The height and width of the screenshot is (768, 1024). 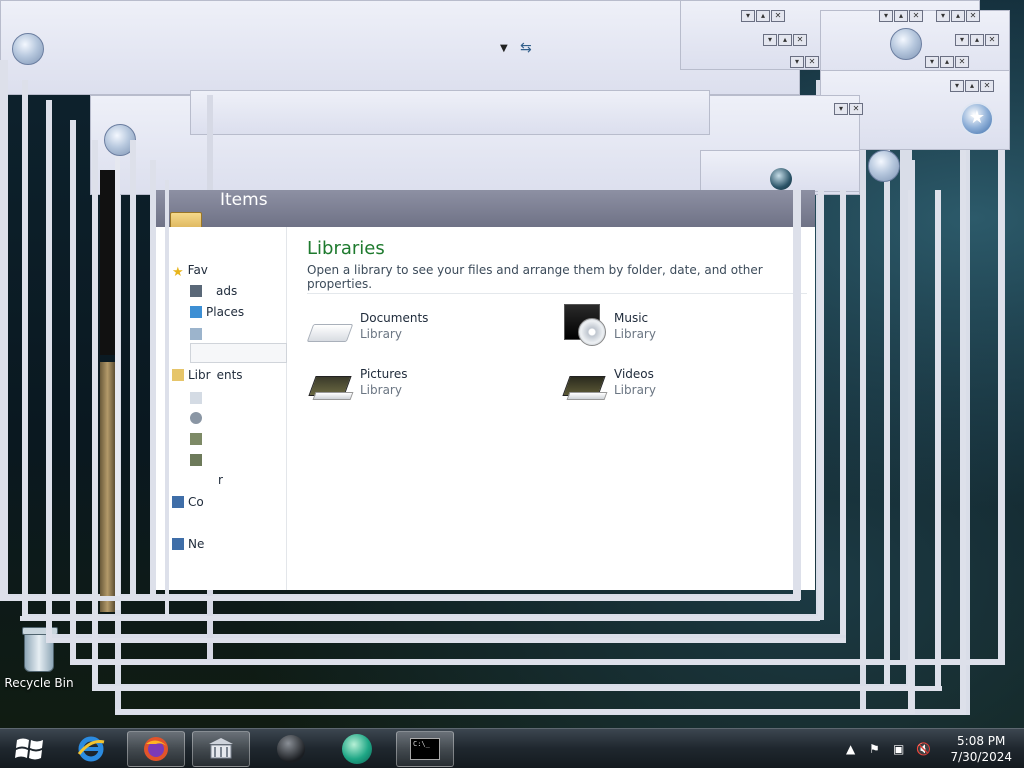 I want to click on nav-homegroup-label: r, so click(x=220, y=480).